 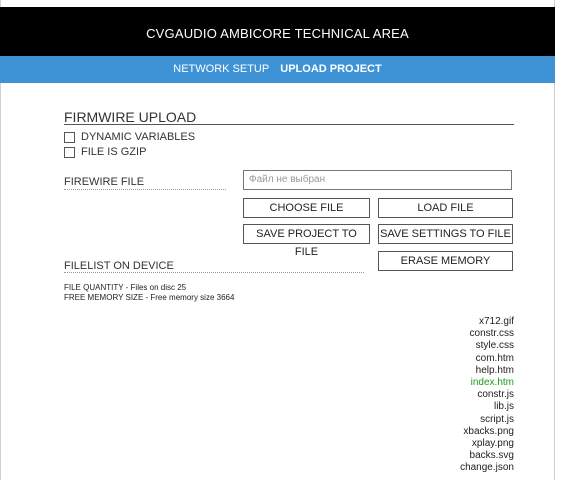 I want to click on nav-upload-project: UPLOAD PROJECT, so click(x=330, y=69).